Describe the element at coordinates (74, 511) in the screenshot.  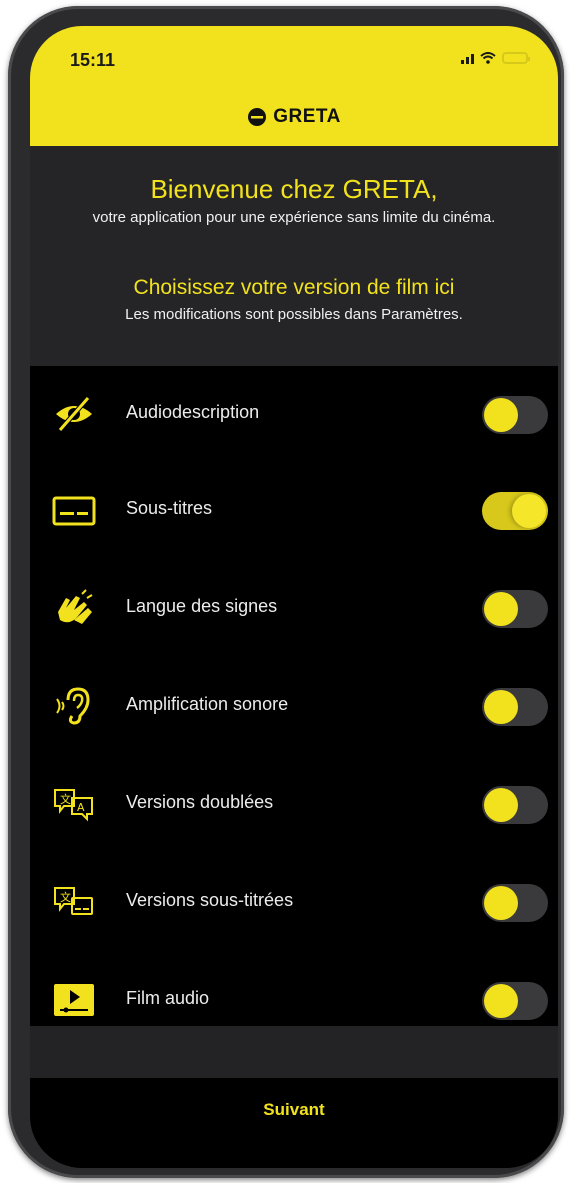
I see `subtitles-icon` at that location.